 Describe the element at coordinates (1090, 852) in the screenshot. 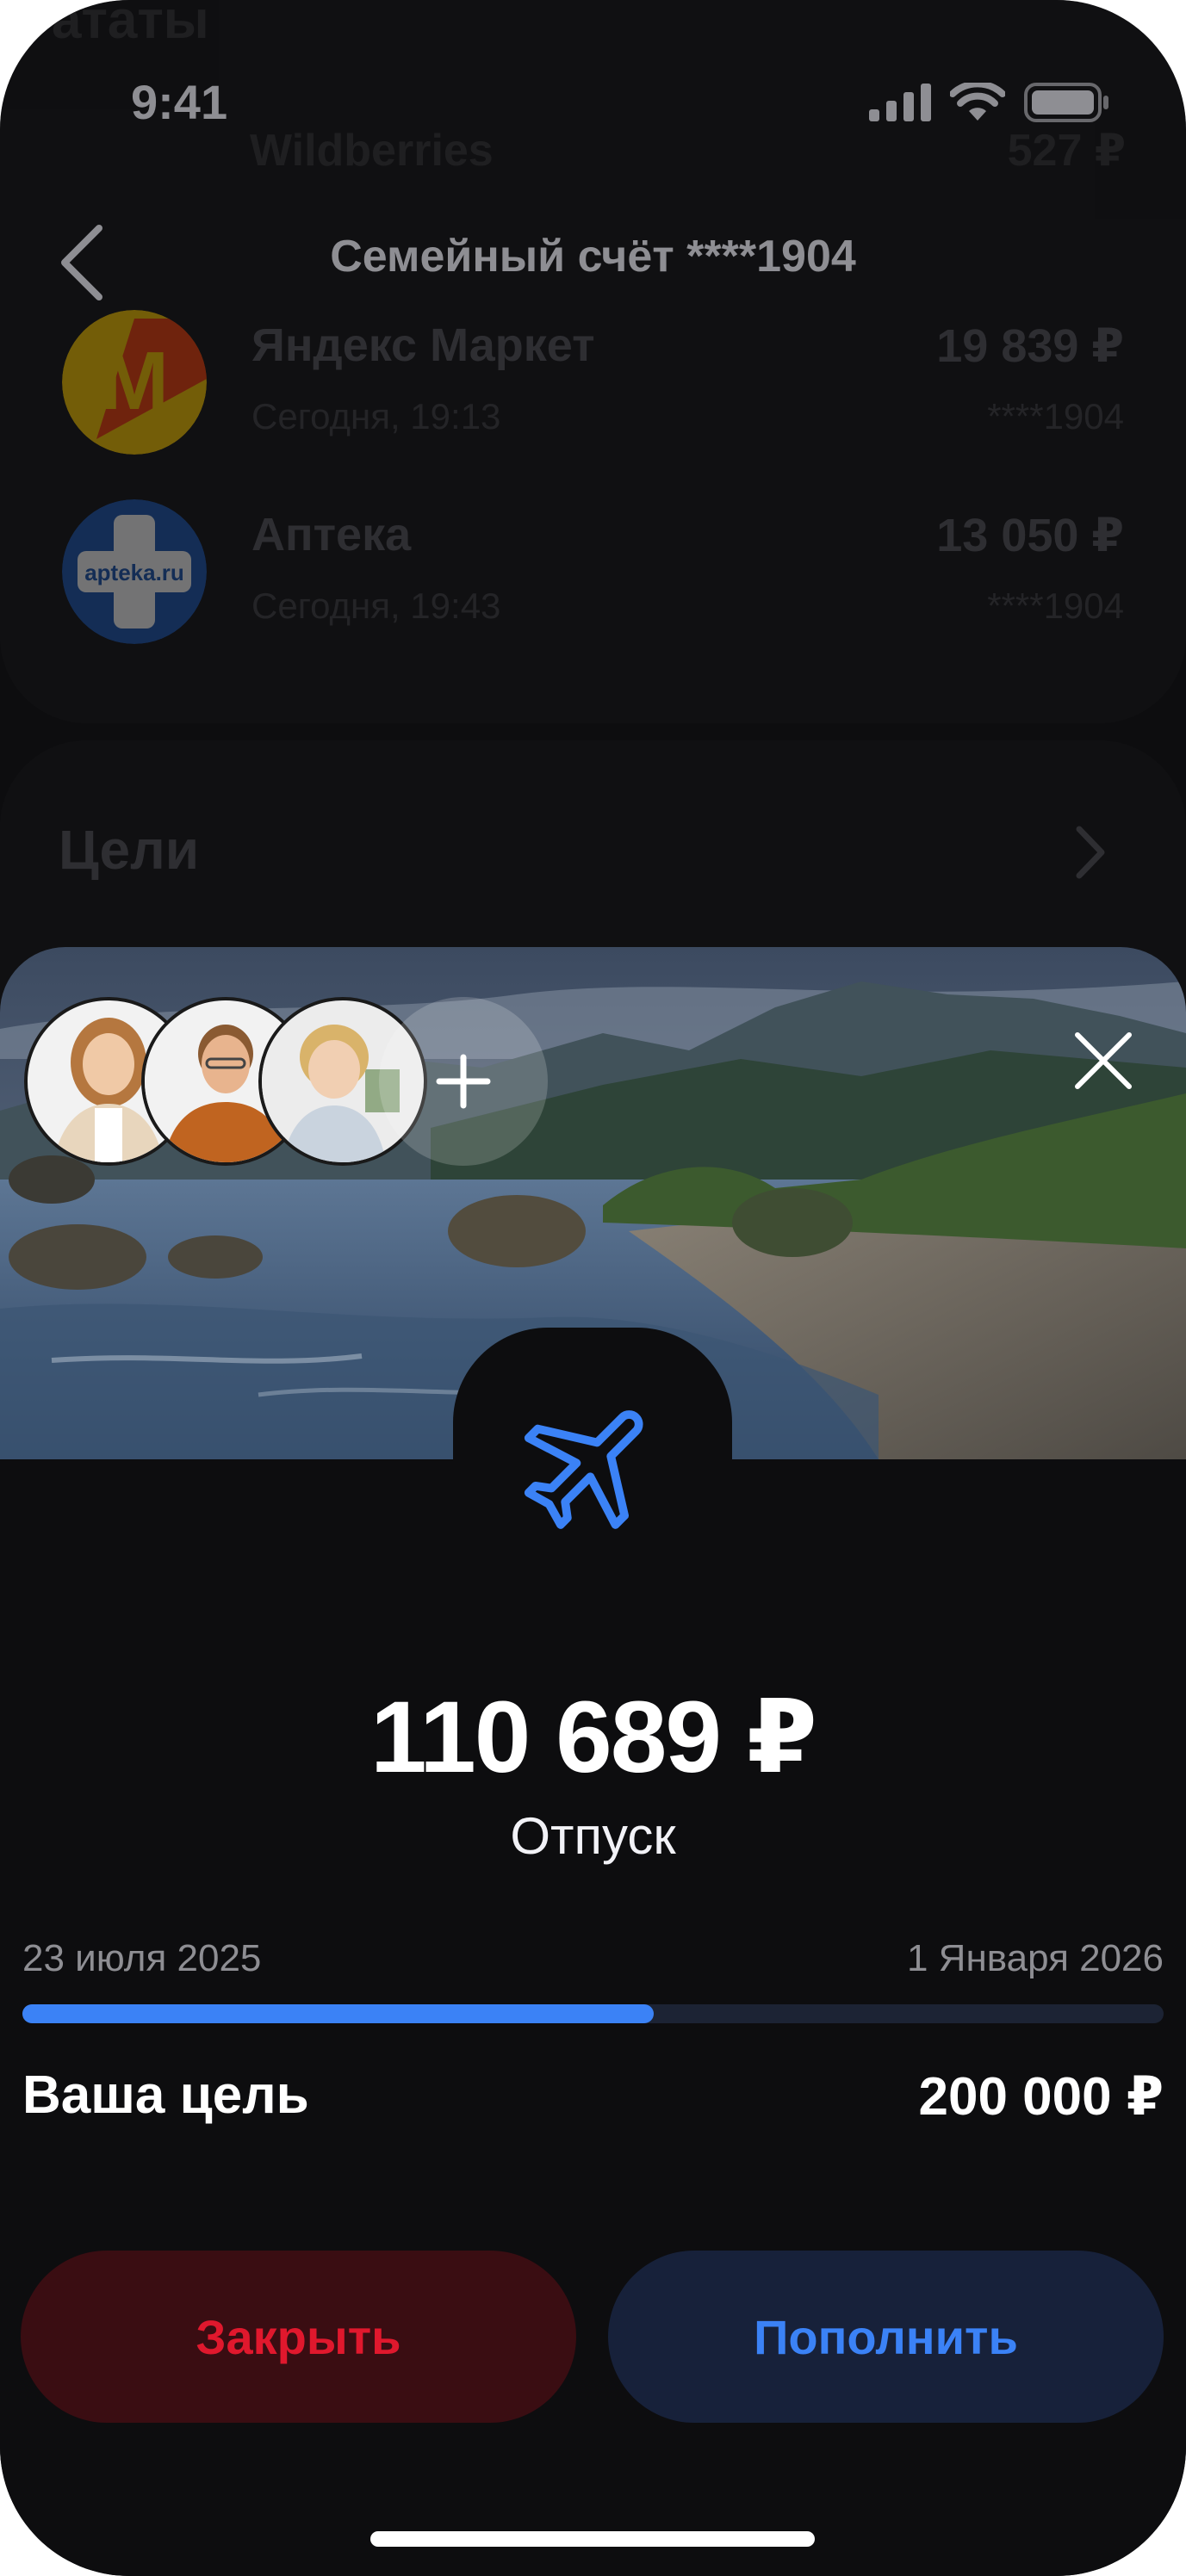

I see `chevron-right-icon` at that location.